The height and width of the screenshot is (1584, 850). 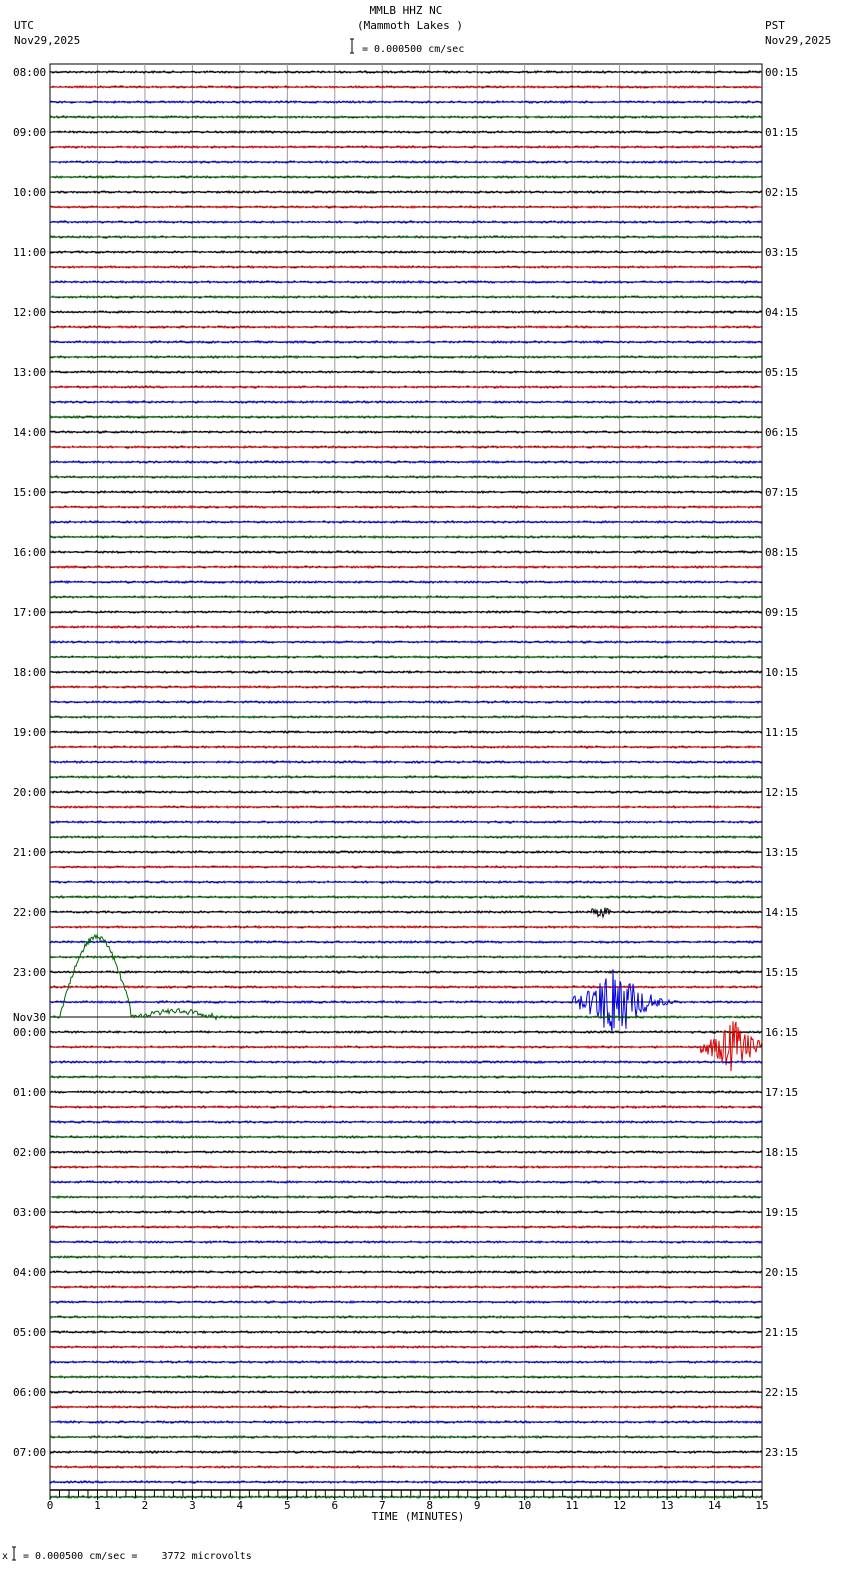 I want to click on pst-hour-label: 17:15, so click(x=781, y=1092).